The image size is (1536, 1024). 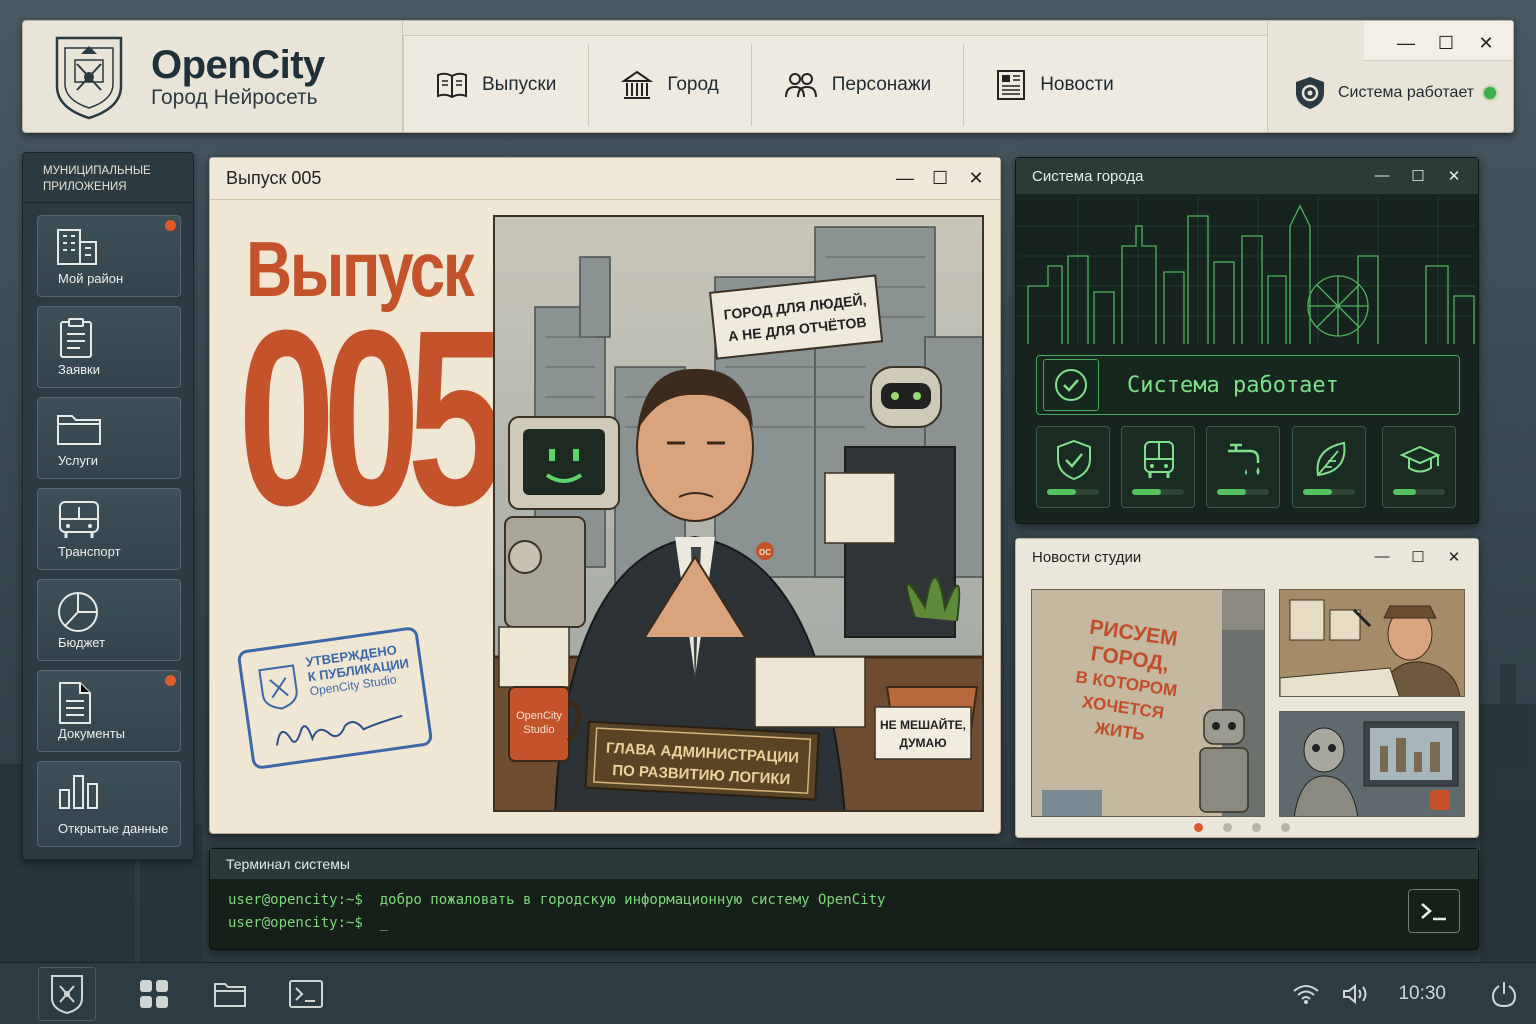 I want to click on nav-item-characters: Персонажи, so click(x=858, y=85).